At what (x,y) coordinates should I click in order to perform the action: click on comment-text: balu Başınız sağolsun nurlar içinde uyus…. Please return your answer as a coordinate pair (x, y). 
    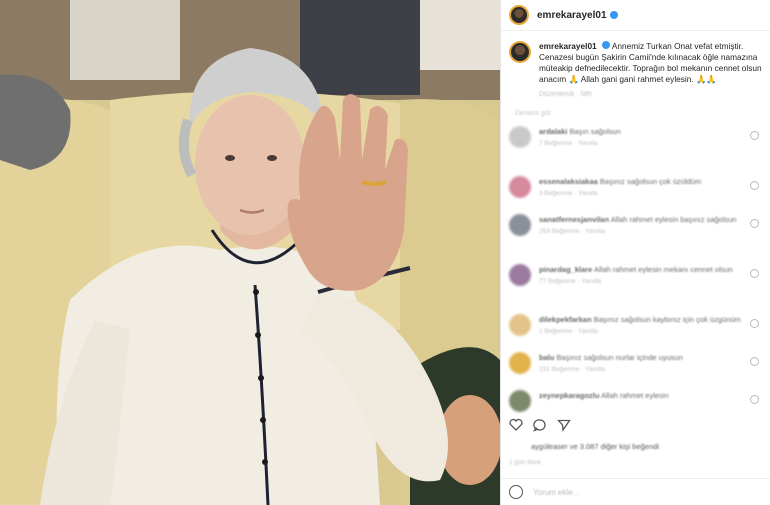
    Looking at the image, I should click on (611, 357).